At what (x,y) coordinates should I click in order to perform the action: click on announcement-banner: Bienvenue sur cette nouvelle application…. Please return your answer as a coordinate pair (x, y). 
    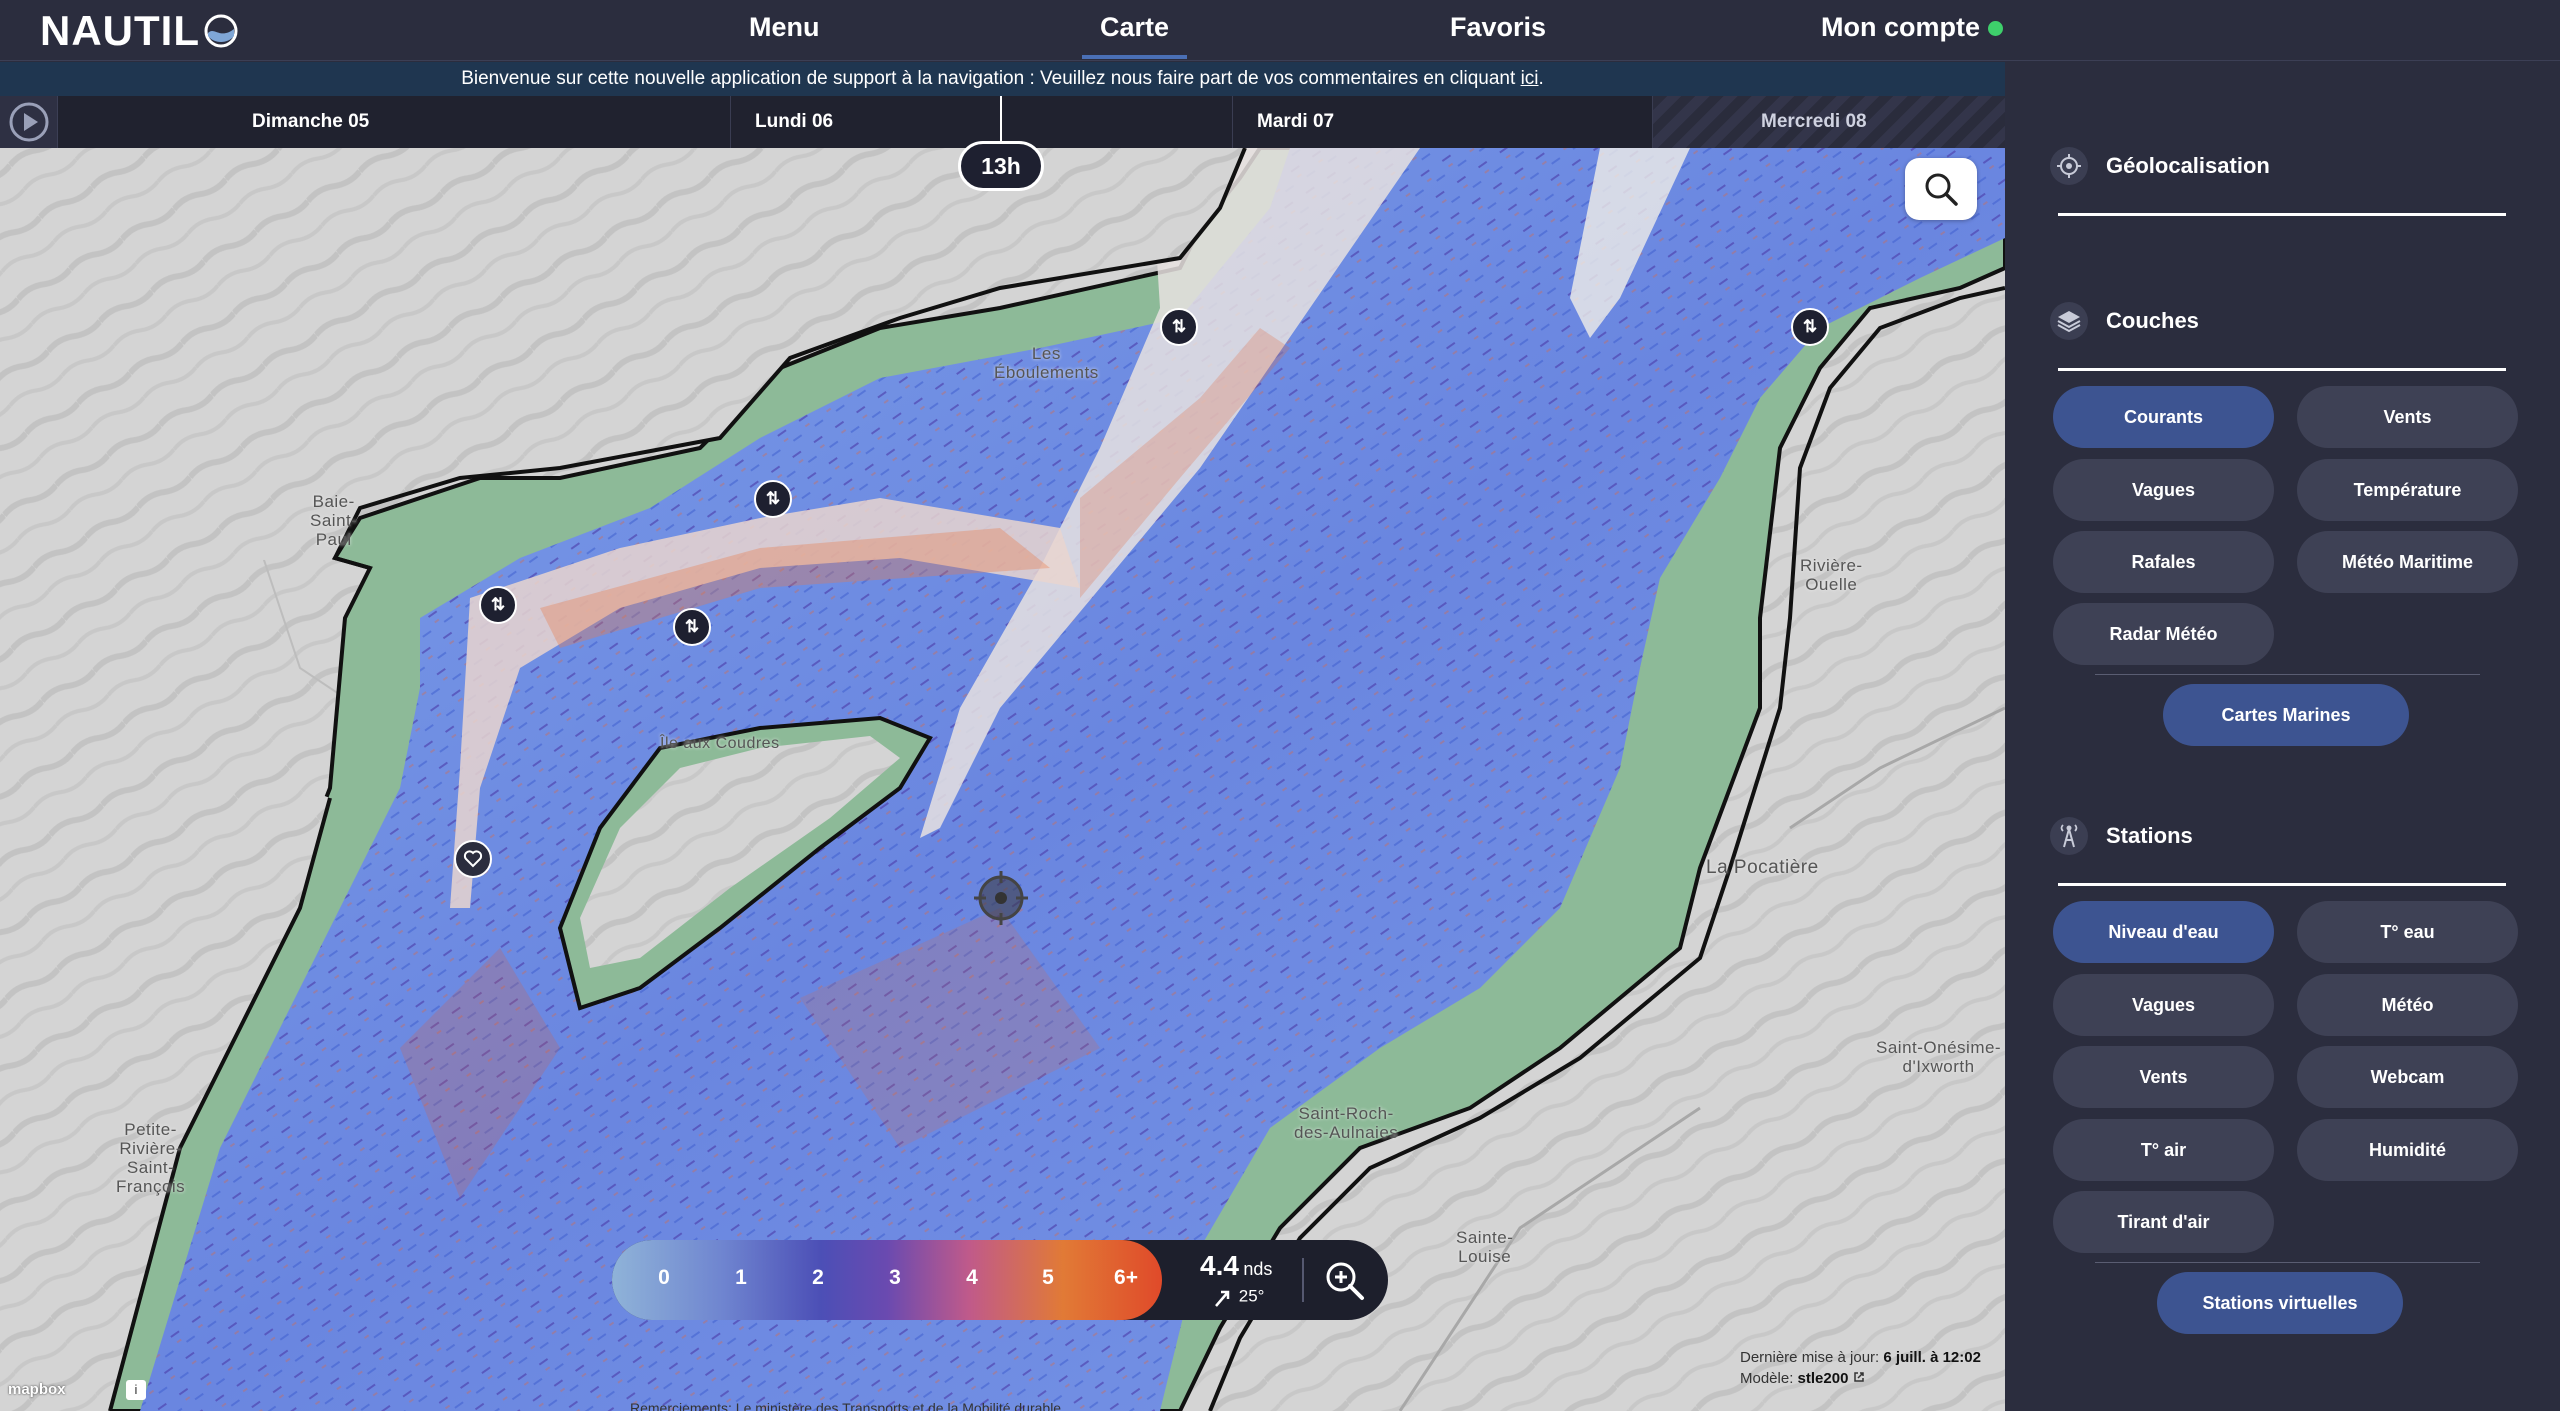
    Looking at the image, I should click on (1002, 79).